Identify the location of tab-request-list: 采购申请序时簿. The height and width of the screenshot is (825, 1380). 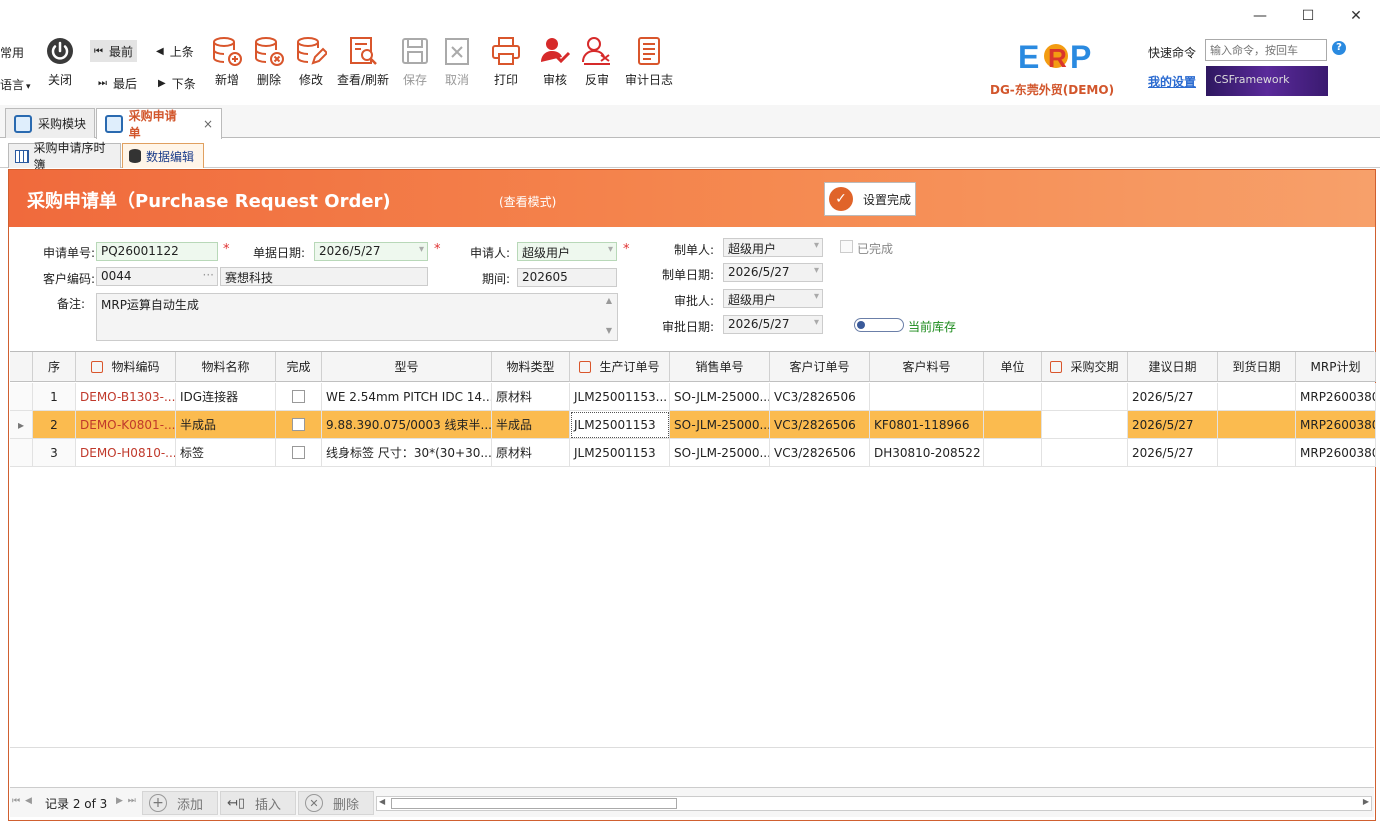
(64, 156).